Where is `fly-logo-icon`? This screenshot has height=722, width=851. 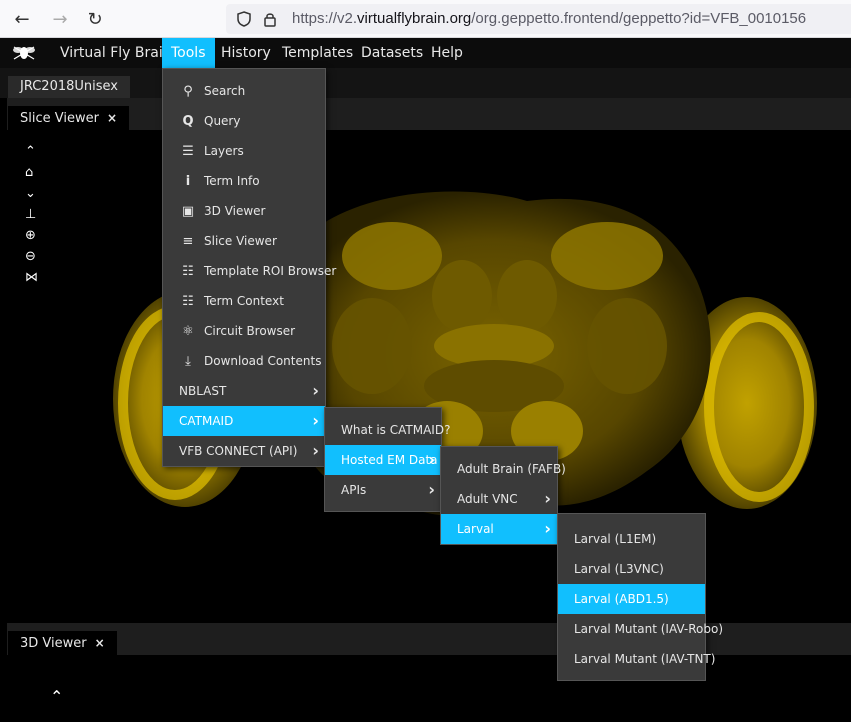
fly-logo-icon is located at coordinates (24, 53).